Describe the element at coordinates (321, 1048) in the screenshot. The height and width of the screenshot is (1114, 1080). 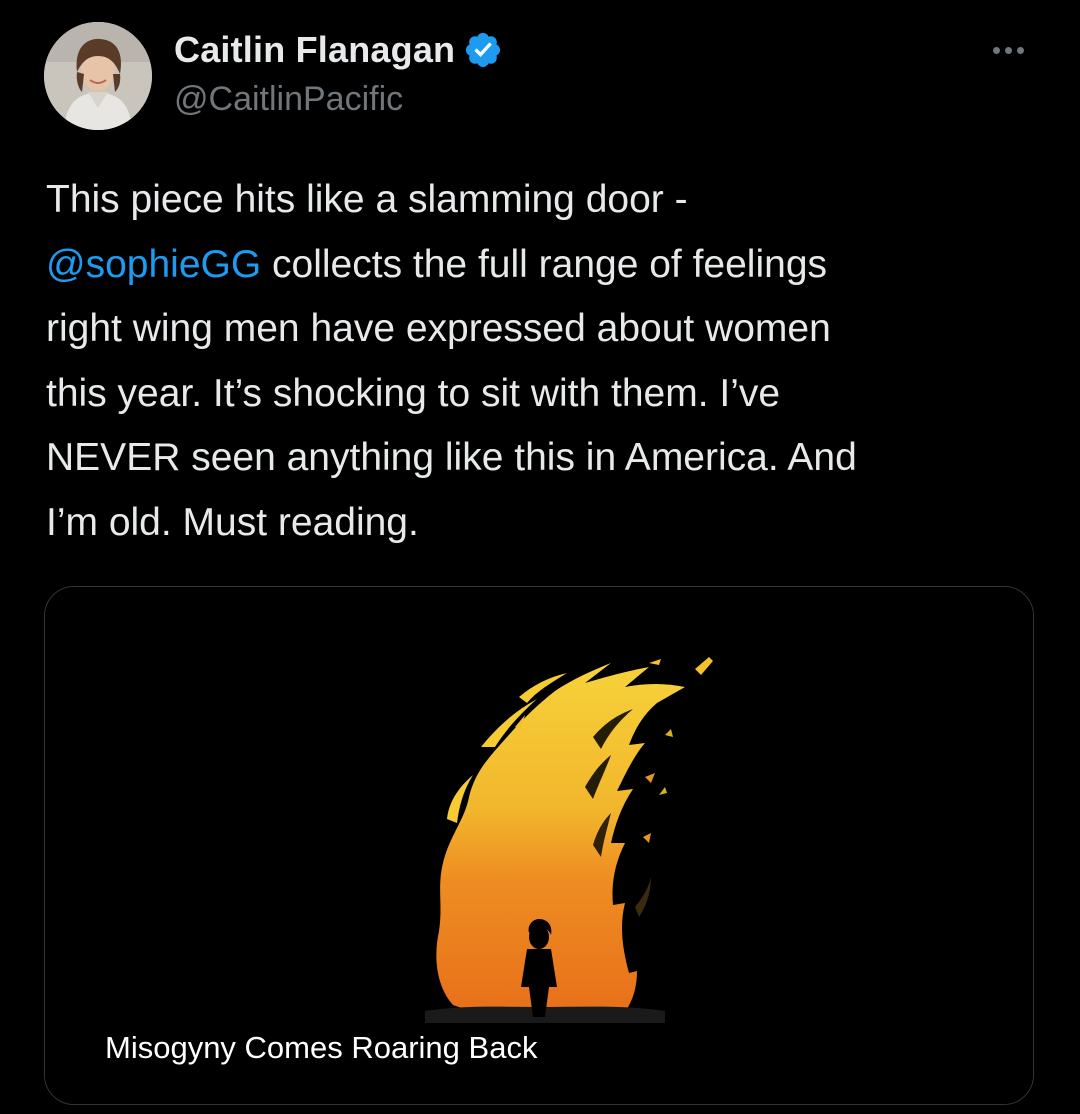
I see `card-title: Misogyny Comes Roaring Back` at that location.